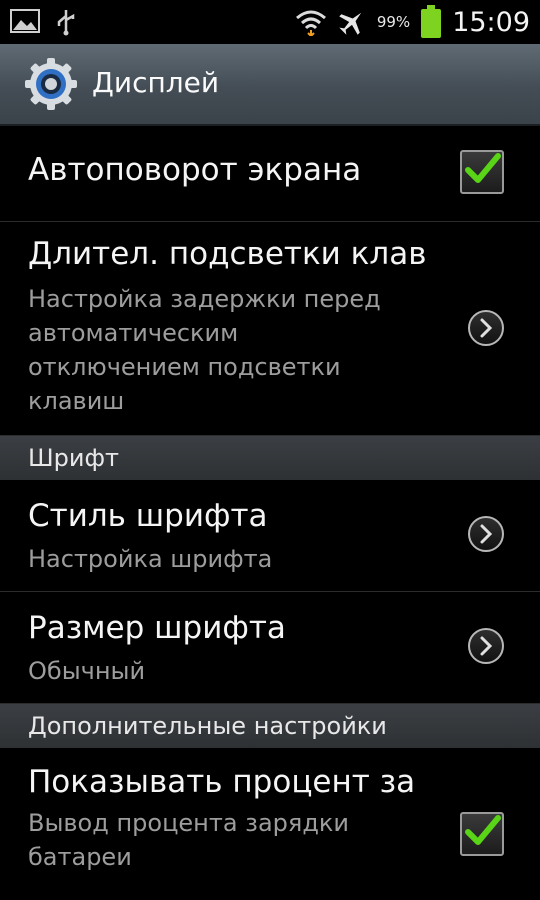 The height and width of the screenshot is (900, 540). What do you see at coordinates (73, 458) in the screenshot?
I see `section-font-label: Шрифт` at bounding box center [73, 458].